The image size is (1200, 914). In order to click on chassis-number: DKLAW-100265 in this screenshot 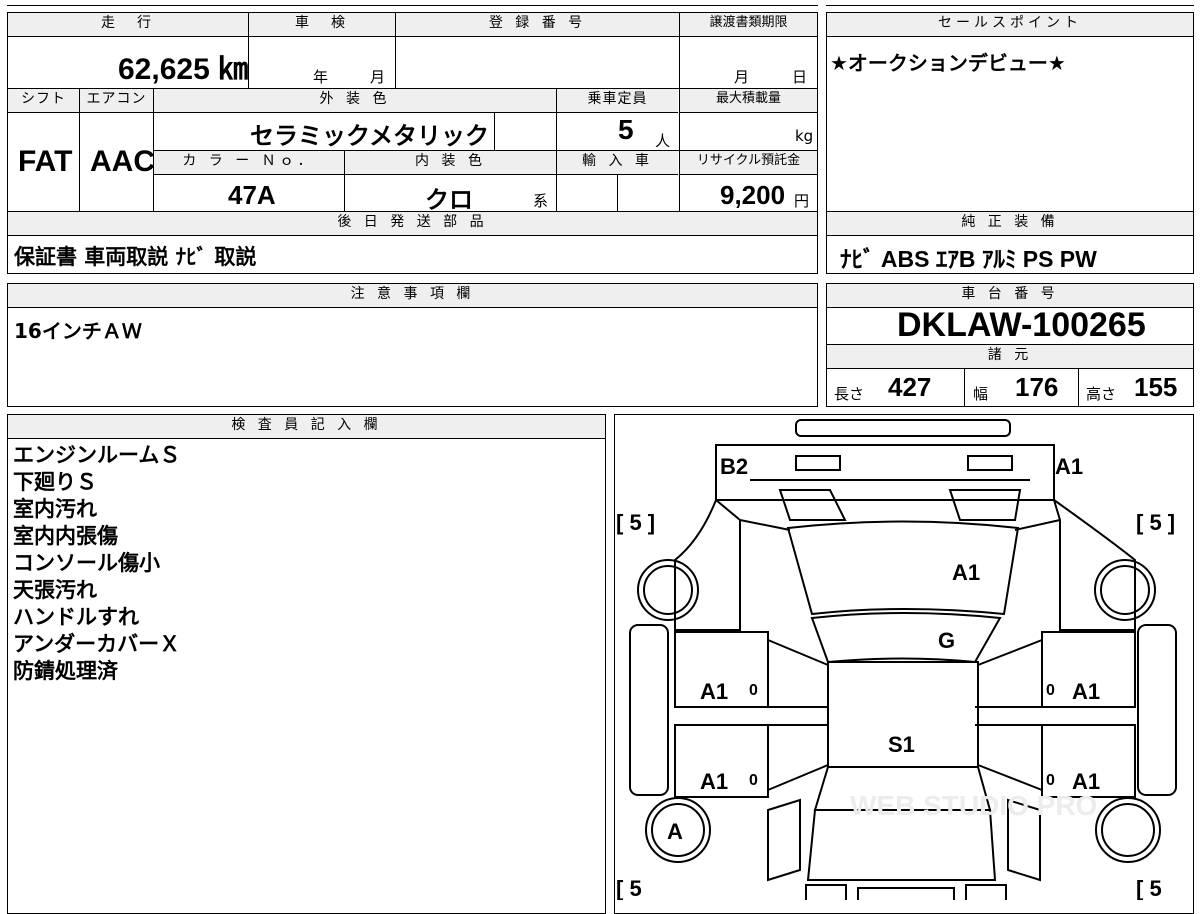, I will do `click(1021, 325)`.